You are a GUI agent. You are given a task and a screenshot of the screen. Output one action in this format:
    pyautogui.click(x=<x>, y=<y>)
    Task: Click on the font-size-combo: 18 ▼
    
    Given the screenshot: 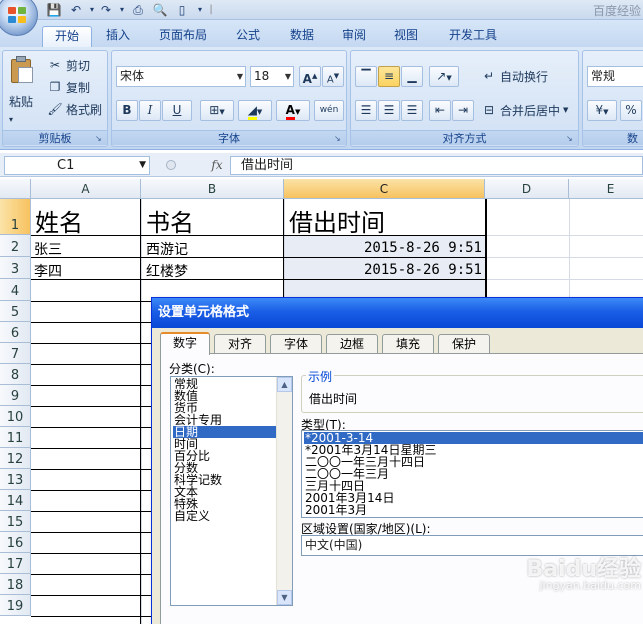 What is the action you would take?
    pyautogui.click(x=272, y=76)
    